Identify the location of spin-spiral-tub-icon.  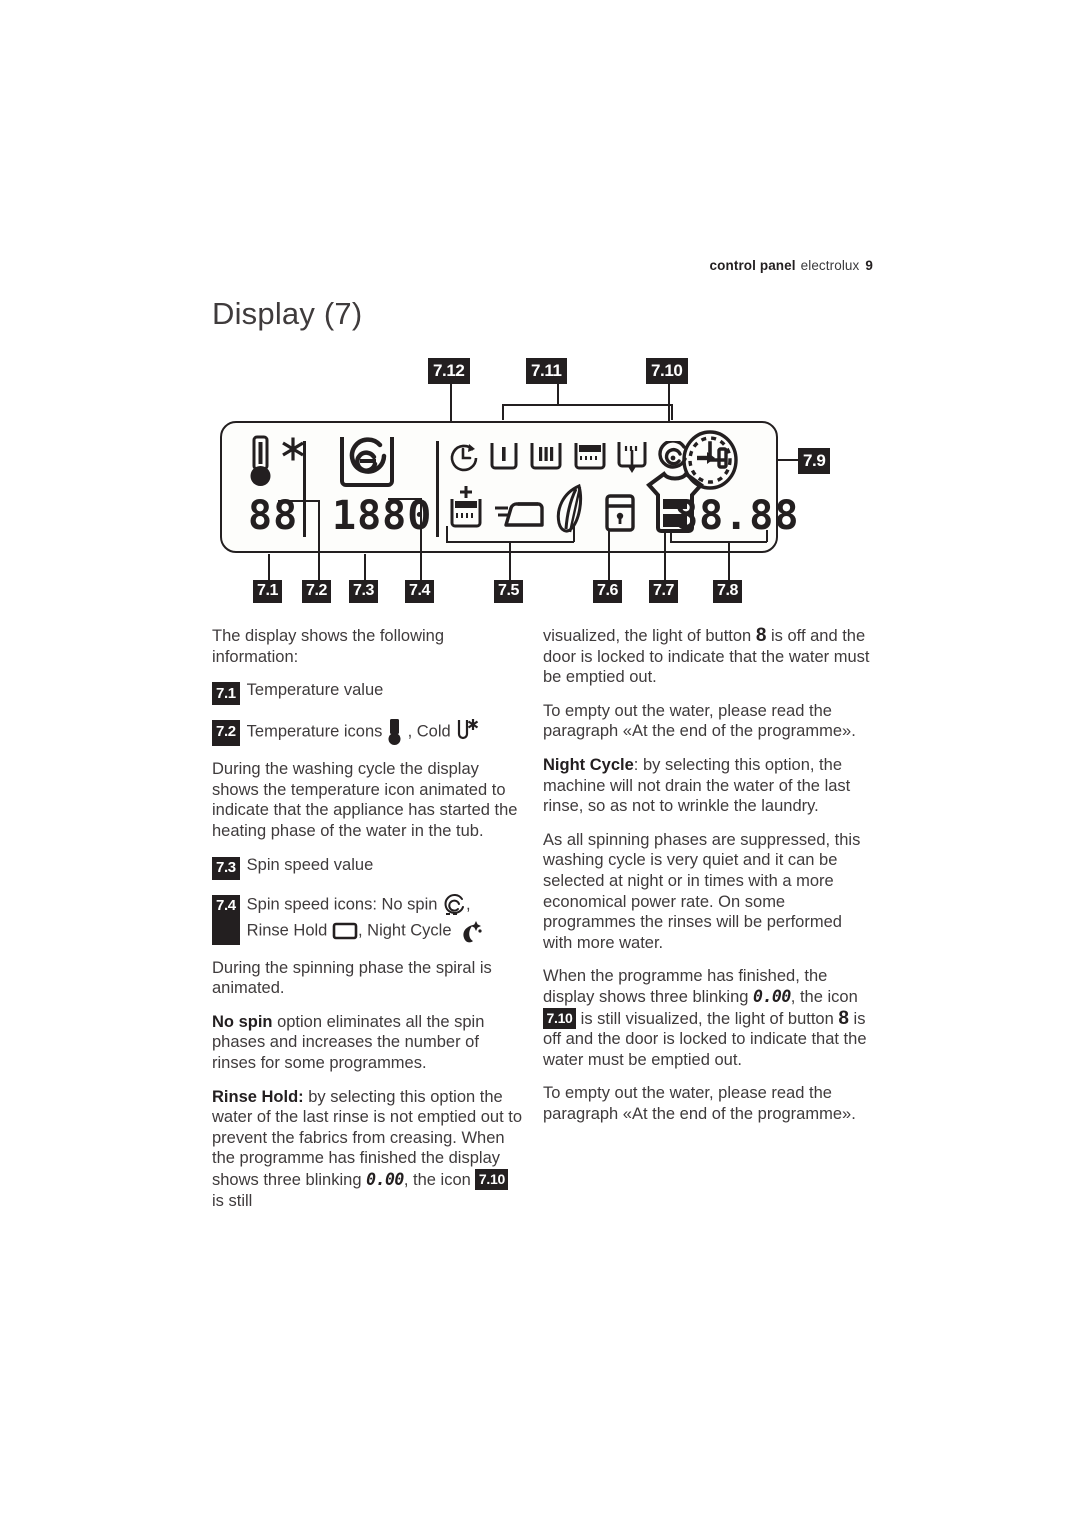
(367, 462).